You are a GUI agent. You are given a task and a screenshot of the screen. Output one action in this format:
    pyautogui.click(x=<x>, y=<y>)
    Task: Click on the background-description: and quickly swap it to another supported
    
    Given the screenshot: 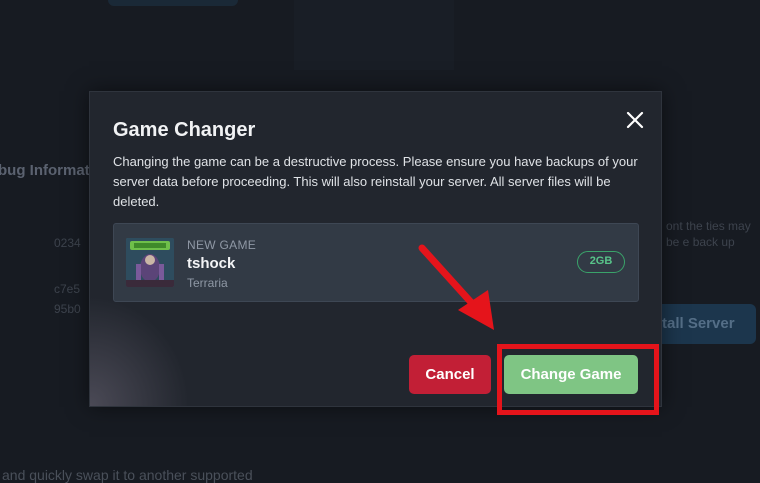 What is the action you would take?
    pyautogui.click(x=127, y=475)
    